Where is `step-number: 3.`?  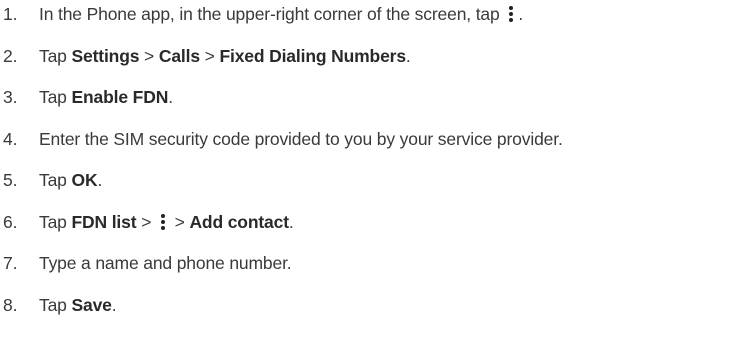
step-number: 3. is located at coordinates (10, 97).